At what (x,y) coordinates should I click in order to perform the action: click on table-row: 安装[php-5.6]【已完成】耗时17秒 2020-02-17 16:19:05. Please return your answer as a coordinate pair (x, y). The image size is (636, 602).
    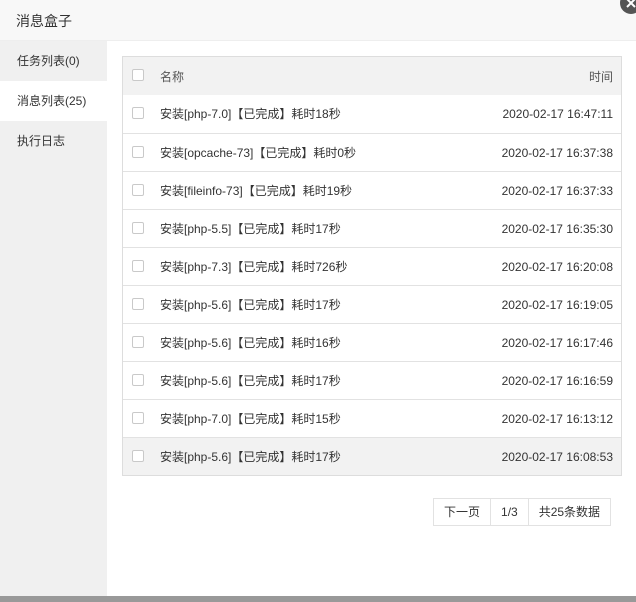
    Looking at the image, I should click on (372, 304).